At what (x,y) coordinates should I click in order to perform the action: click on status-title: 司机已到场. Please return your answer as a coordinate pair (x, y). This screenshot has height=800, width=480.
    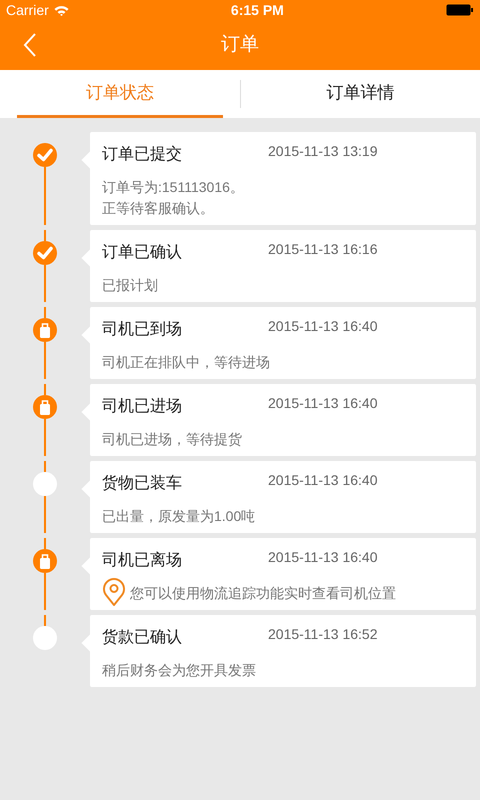
    Looking at the image, I should click on (142, 330).